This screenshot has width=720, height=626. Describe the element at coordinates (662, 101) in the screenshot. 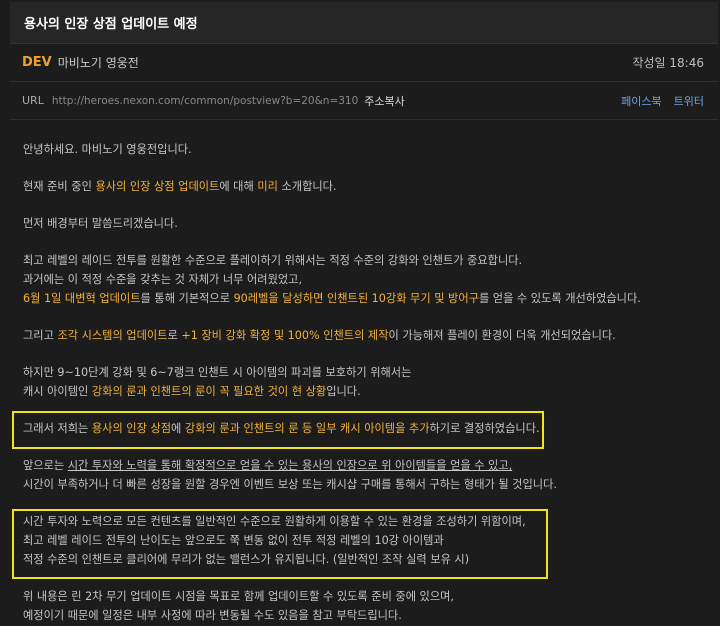

I see `share-links: 페이스북 트위터` at that location.